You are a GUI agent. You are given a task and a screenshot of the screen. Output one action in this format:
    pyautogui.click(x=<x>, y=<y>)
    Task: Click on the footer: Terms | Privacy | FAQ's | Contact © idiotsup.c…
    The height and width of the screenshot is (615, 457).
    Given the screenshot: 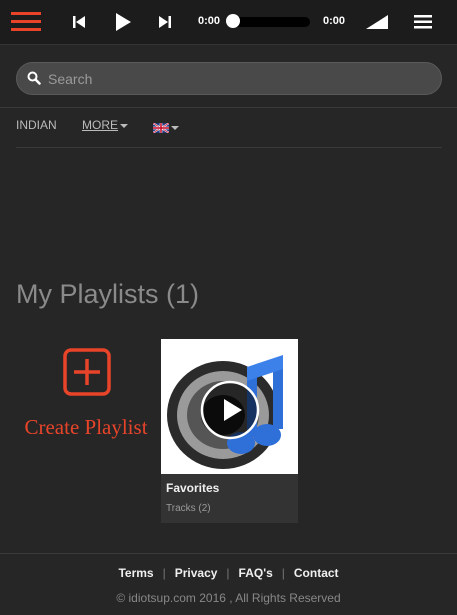 What is the action you would take?
    pyautogui.click(x=228, y=584)
    